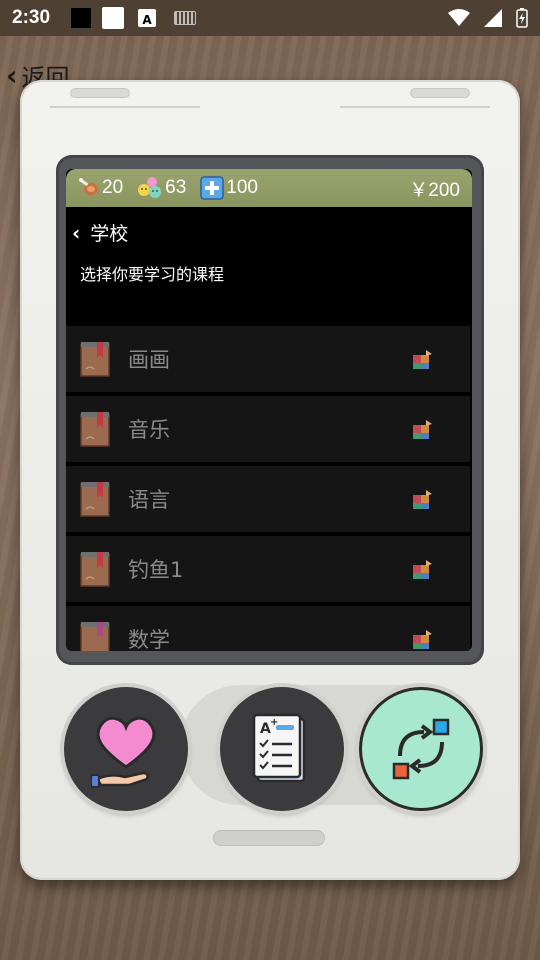 The image size is (540, 960). Describe the element at coordinates (123, 752) in the screenshot. I see `heart-hand-icon` at that location.